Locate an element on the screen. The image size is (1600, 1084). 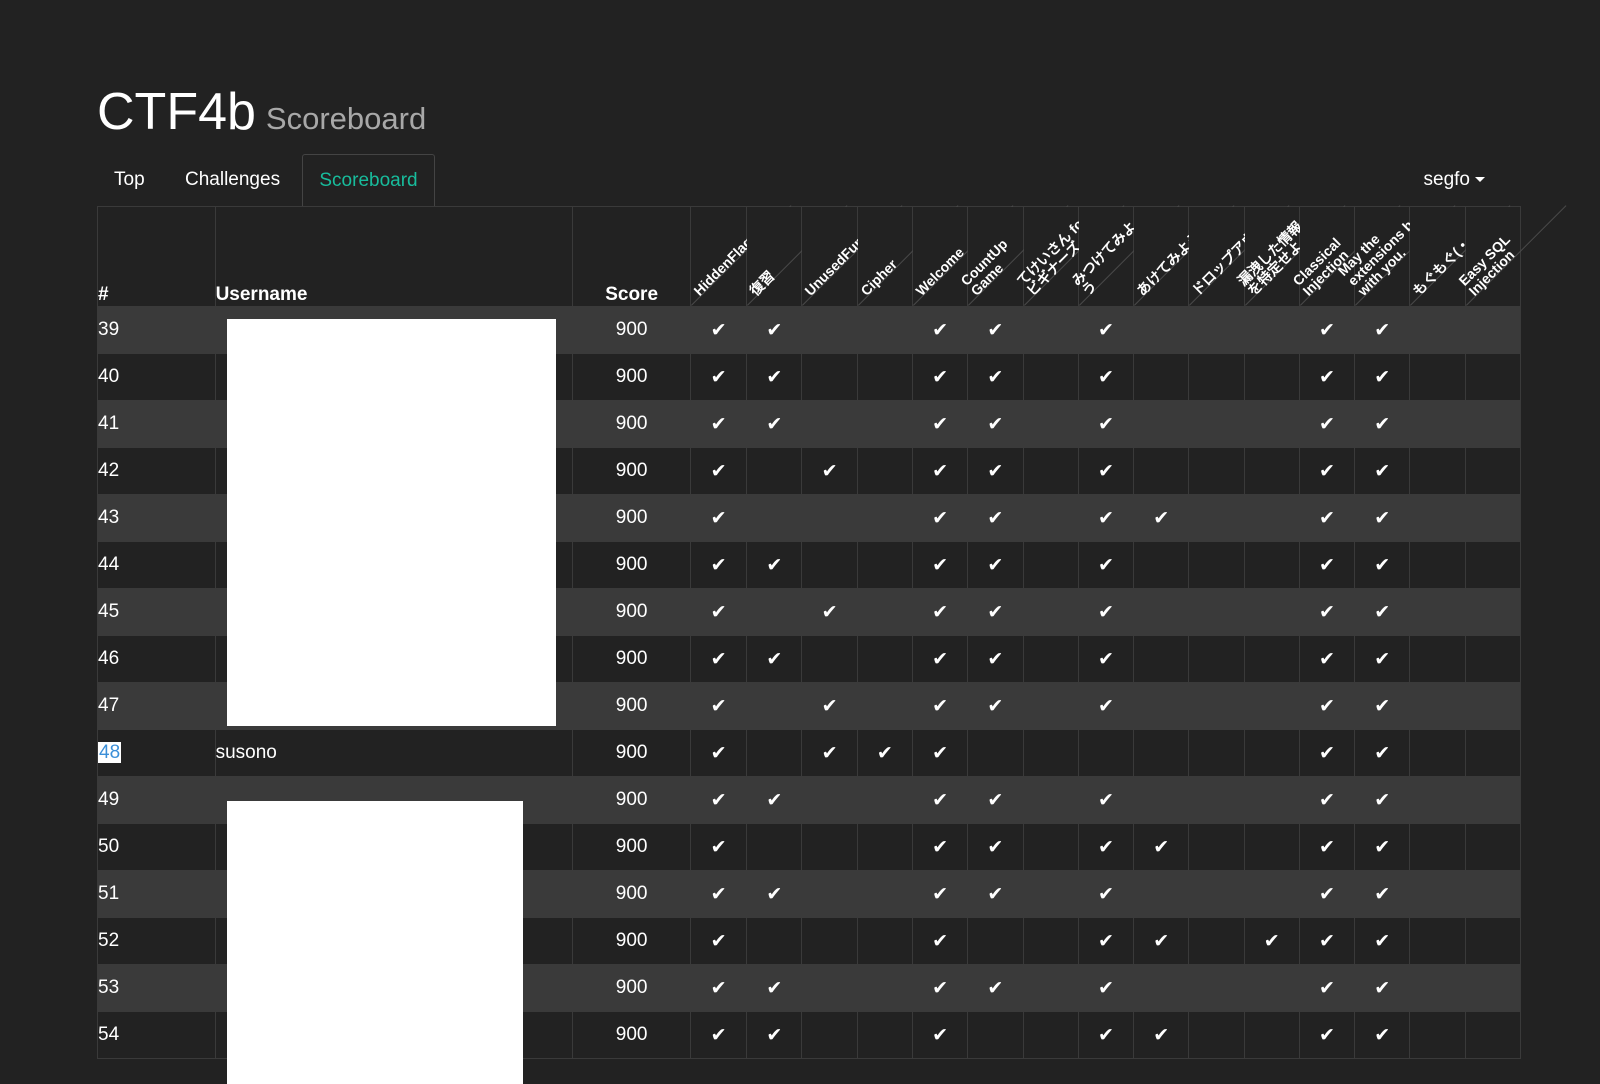
redaction-box is located at coordinates (375, 942).